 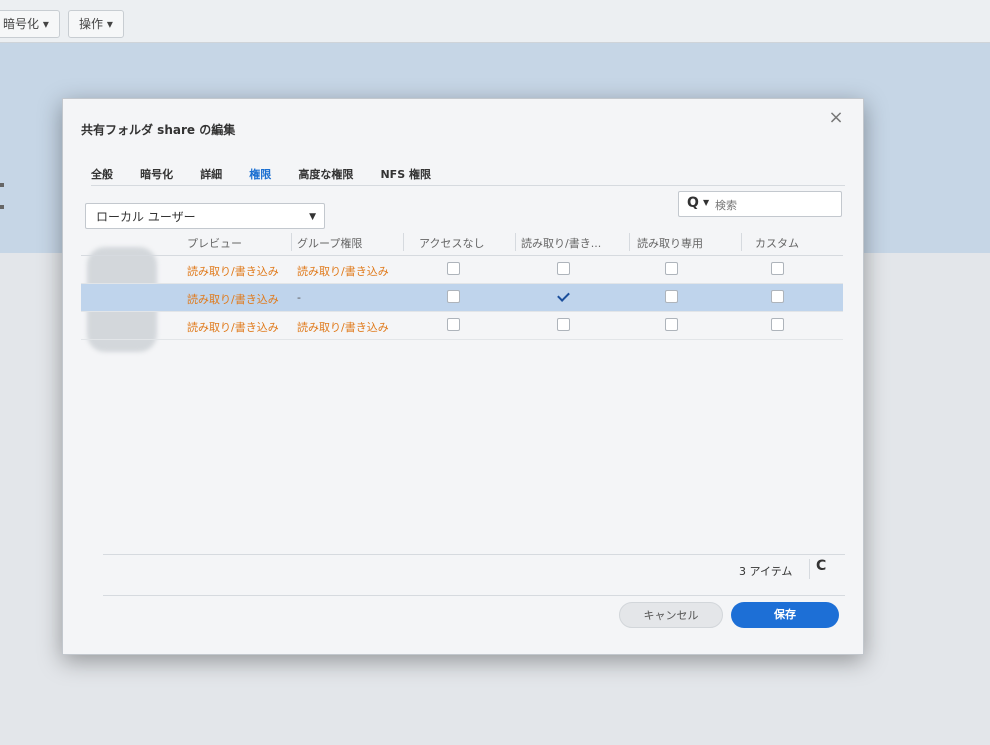 I want to click on user-type-select: ローカル ユーザー ▼, so click(x=205, y=216).